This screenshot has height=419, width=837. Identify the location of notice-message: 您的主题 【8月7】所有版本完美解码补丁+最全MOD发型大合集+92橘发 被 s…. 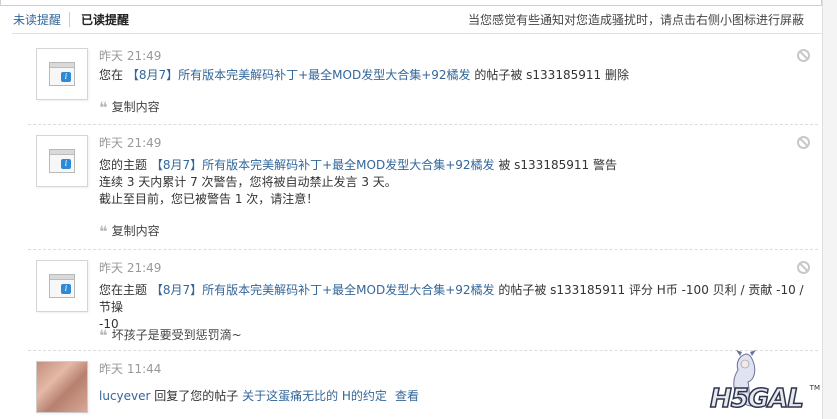
(454, 182).